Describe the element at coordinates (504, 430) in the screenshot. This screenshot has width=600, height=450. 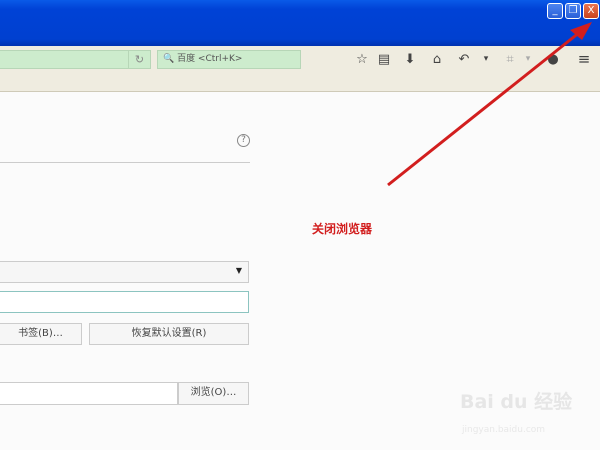
I see `watermark-url: jingyan.baidu.com` at that location.